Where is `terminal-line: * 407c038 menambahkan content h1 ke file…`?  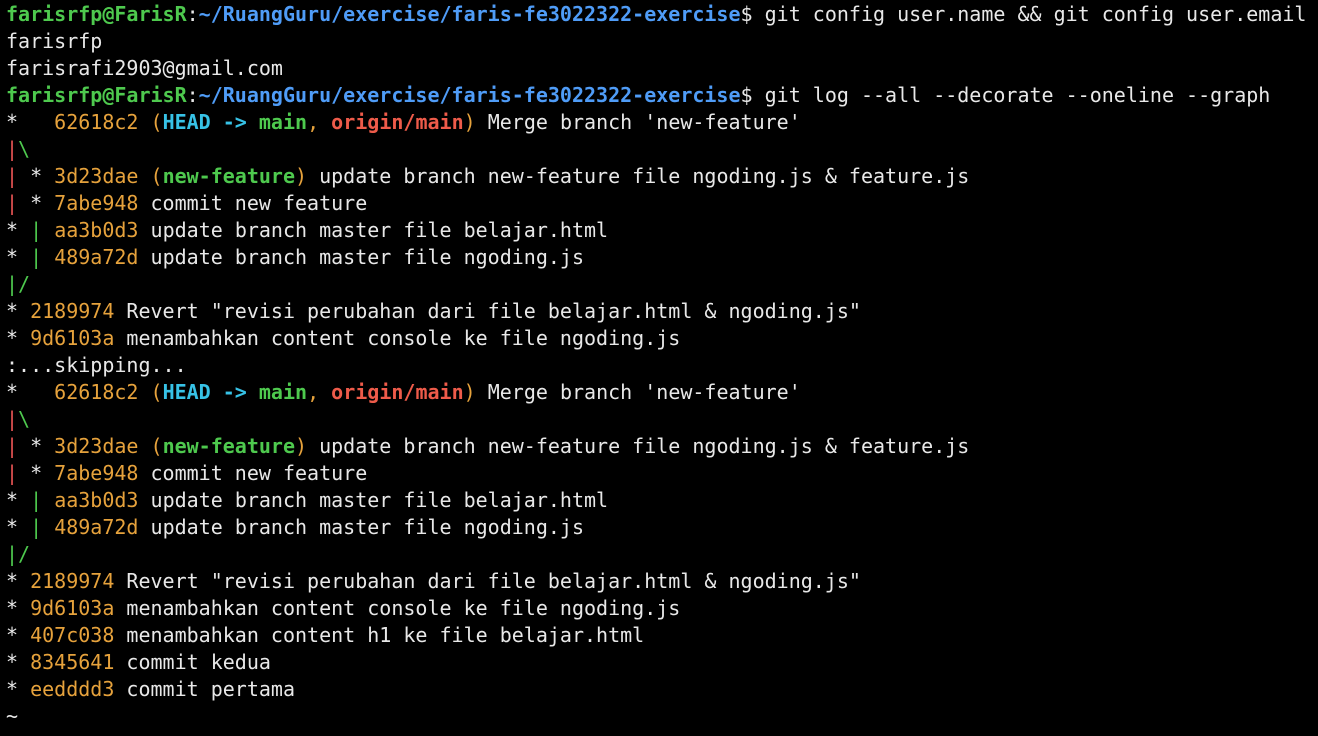 terminal-line: * 407c038 menambahkan content h1 ke file… is located at coordinates (661, 635).